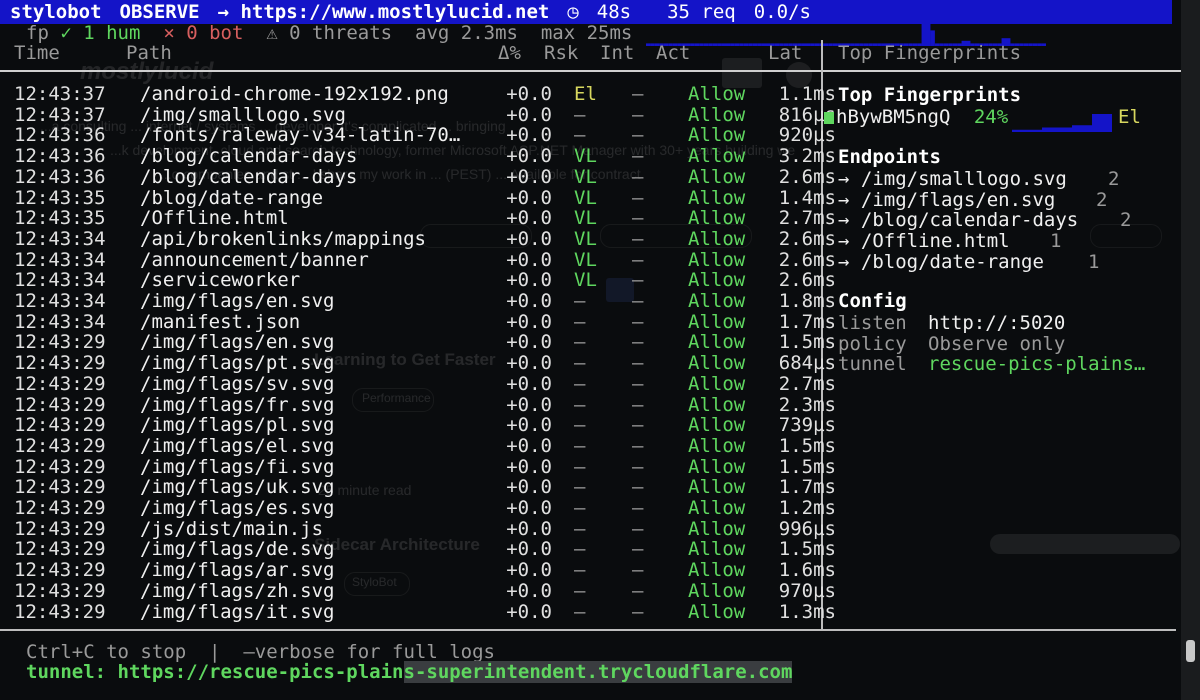  Describe the element at coordinates (237, 487) in the screenshot. I see `row-path: /img/flags/uk.svg` at that location.